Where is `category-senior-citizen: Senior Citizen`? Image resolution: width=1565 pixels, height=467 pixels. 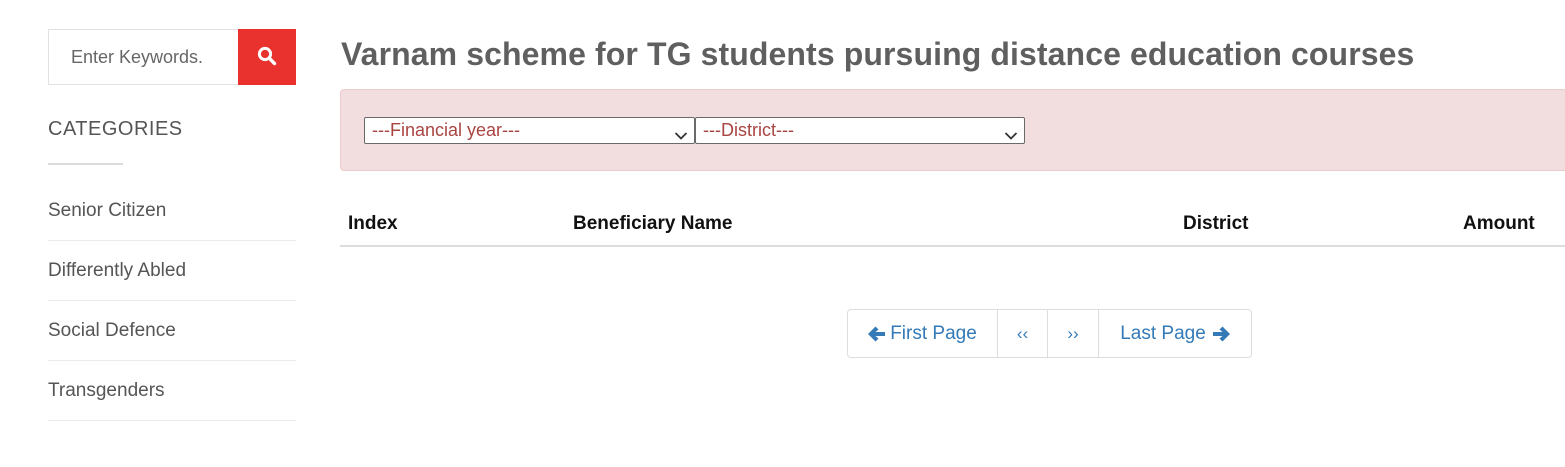
category-senior-citizen: Senior Citizen is located at coordinates (172, 211).